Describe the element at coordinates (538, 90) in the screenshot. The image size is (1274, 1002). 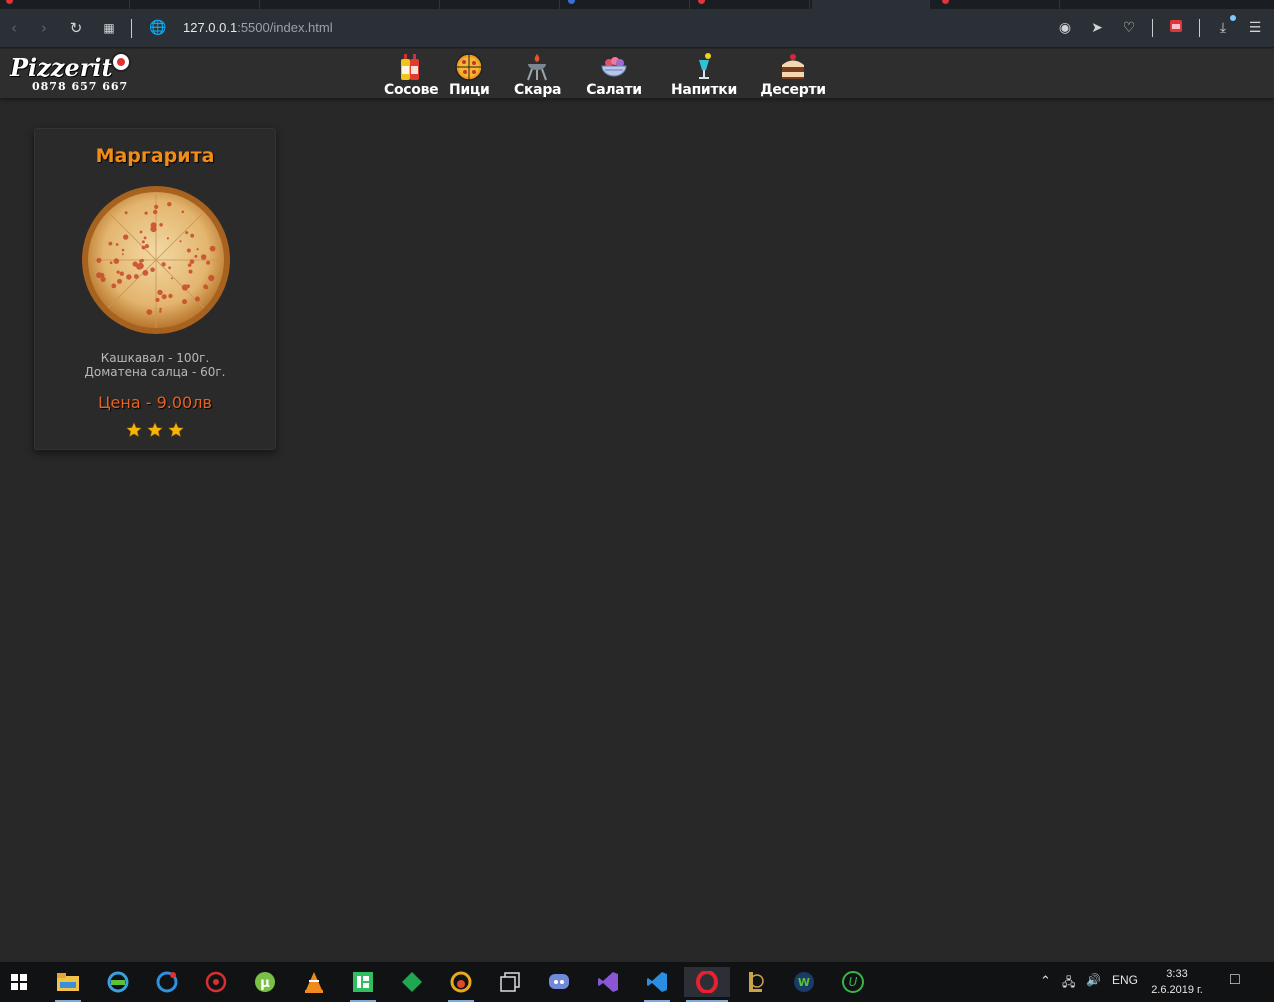
I see `menu-label: Скара` at that location.